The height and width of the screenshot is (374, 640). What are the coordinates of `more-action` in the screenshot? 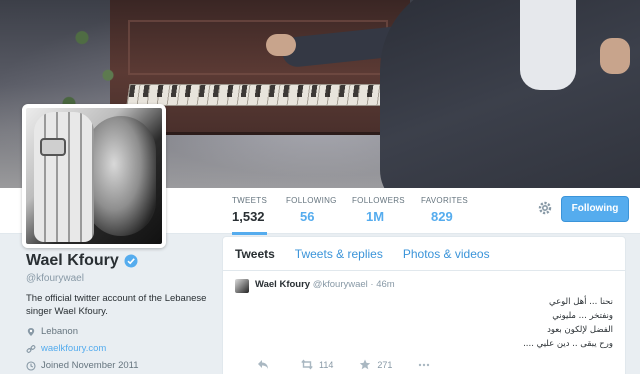 It's located at (427, 364).